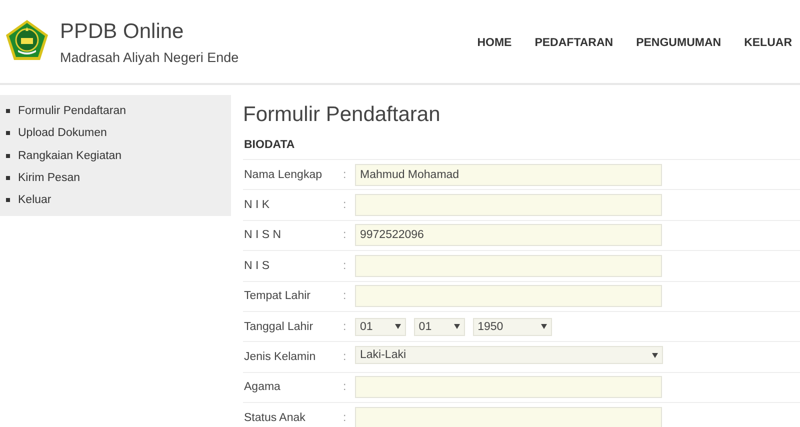 This screenshot has width=800, height=427. What do you see at coordinates (508, 175) in the screenshot?
I see `input-field: Mahmud Mohamad` at bounding box center [508, 175].